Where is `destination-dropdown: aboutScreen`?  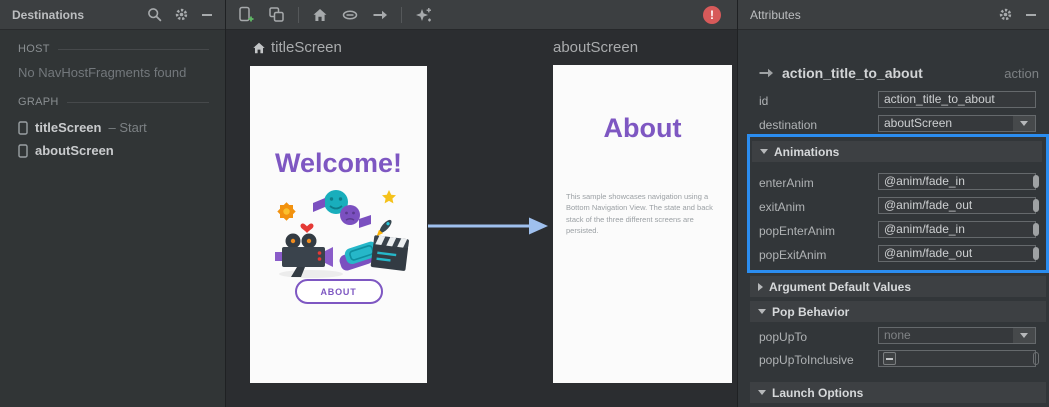 destination-dropdown: aboutScreen is located at coordinates (957, 123).